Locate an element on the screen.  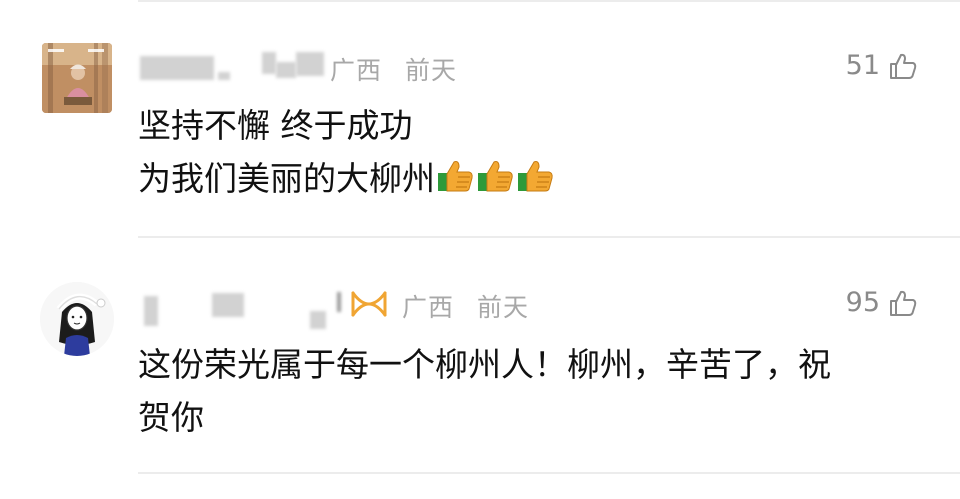
comment-line: 为我们美丽的大柳州 is located at coordinates (346, 178).